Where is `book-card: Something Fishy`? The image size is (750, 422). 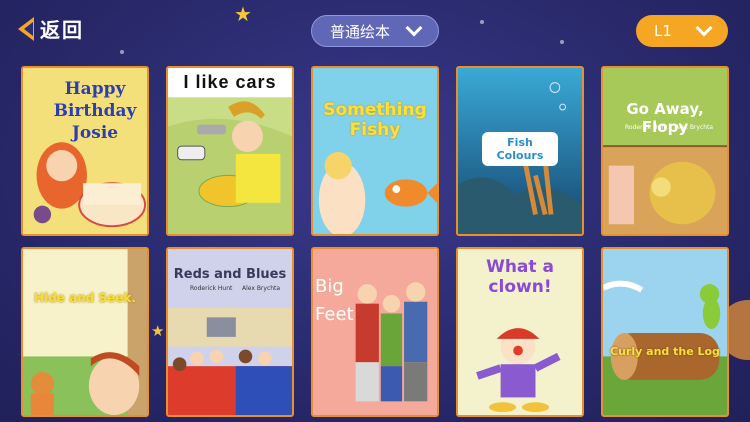
book-card: Something Fishy is located at coordinates (375, 151).